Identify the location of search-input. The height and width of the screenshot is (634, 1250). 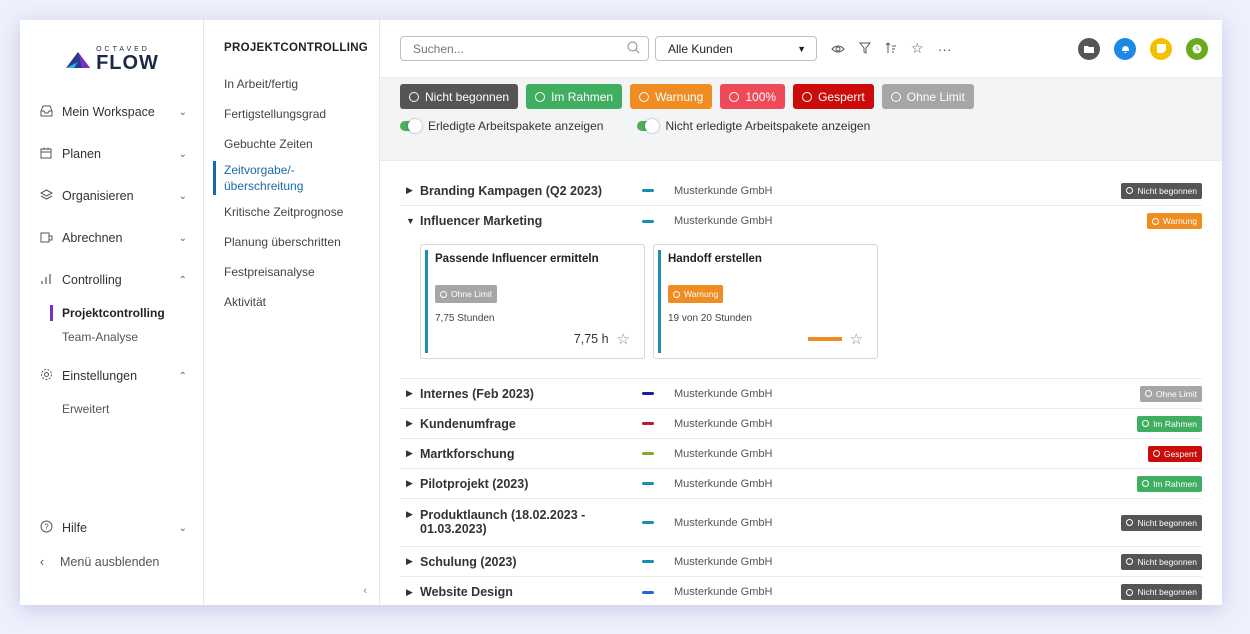
(520, 48).